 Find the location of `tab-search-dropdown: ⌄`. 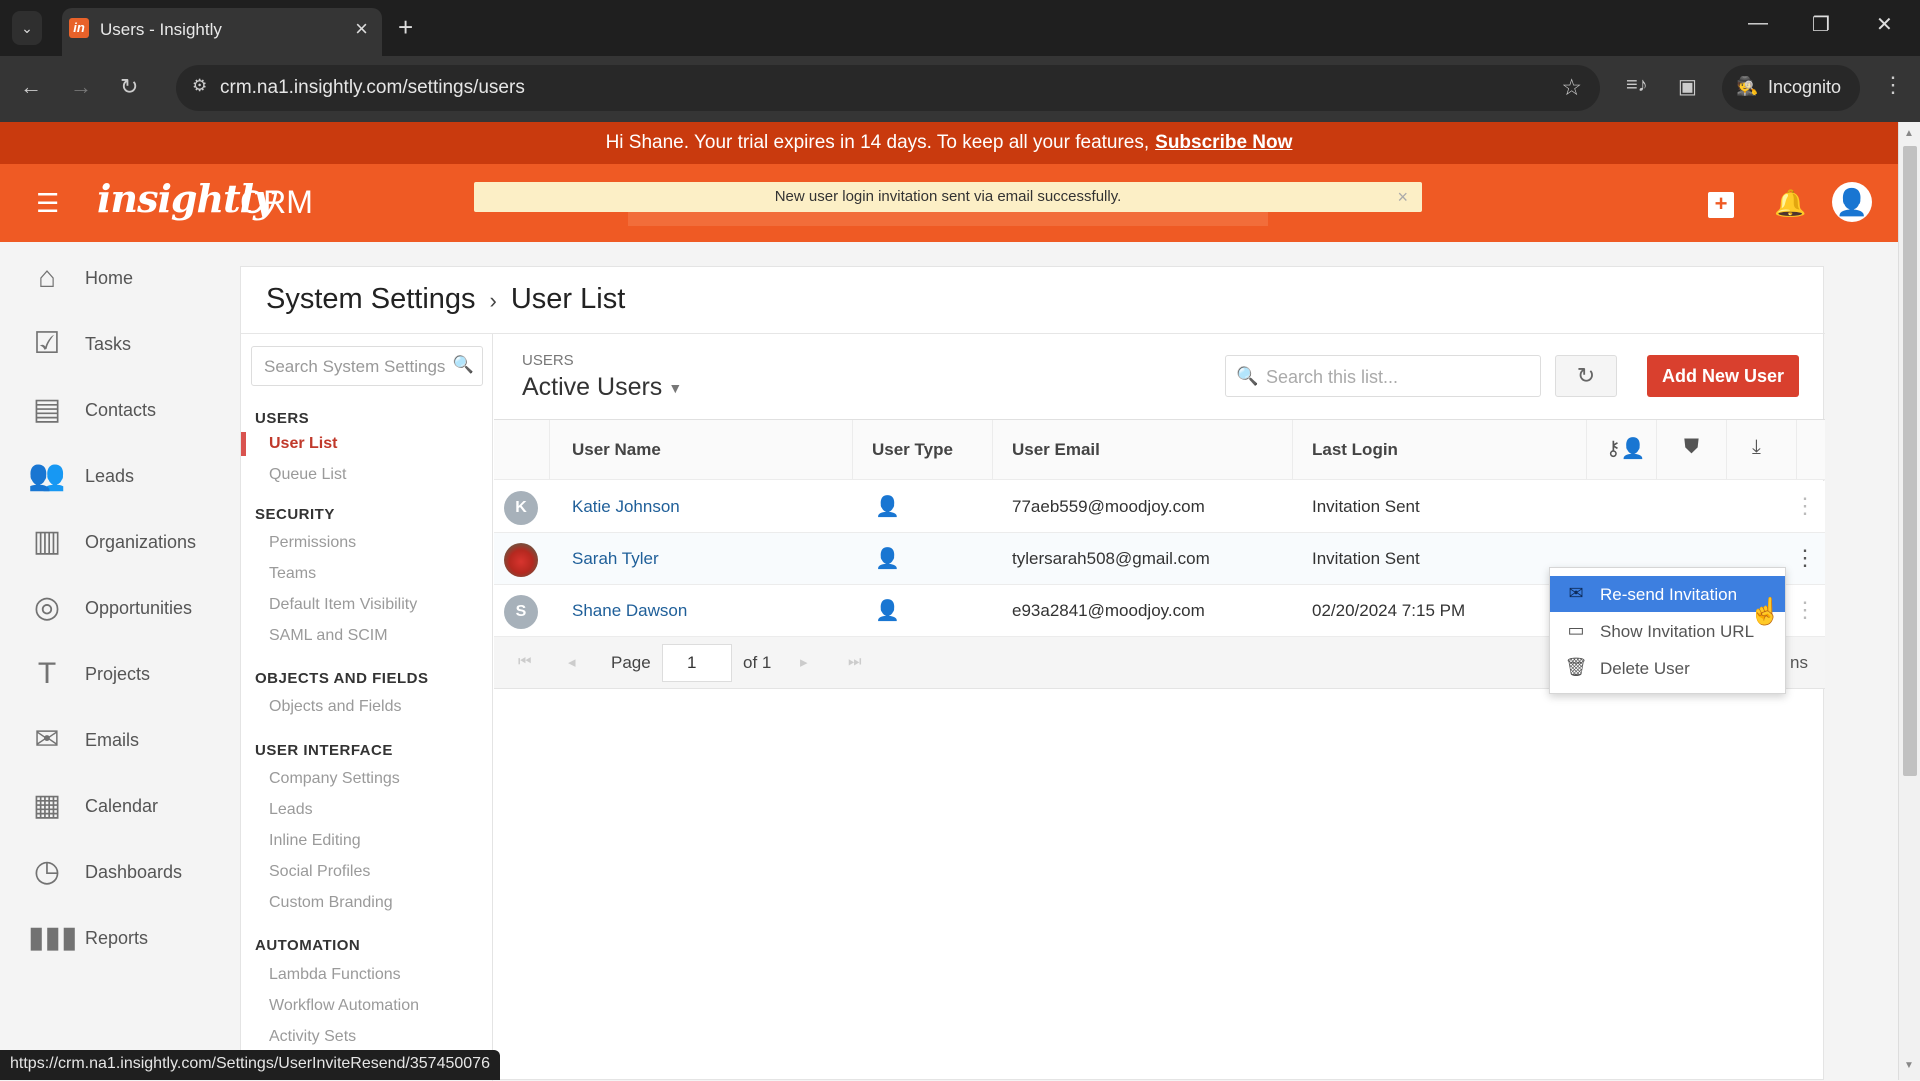

tab-search-dropdown: ⌄ is located at coordinates (27, 28).